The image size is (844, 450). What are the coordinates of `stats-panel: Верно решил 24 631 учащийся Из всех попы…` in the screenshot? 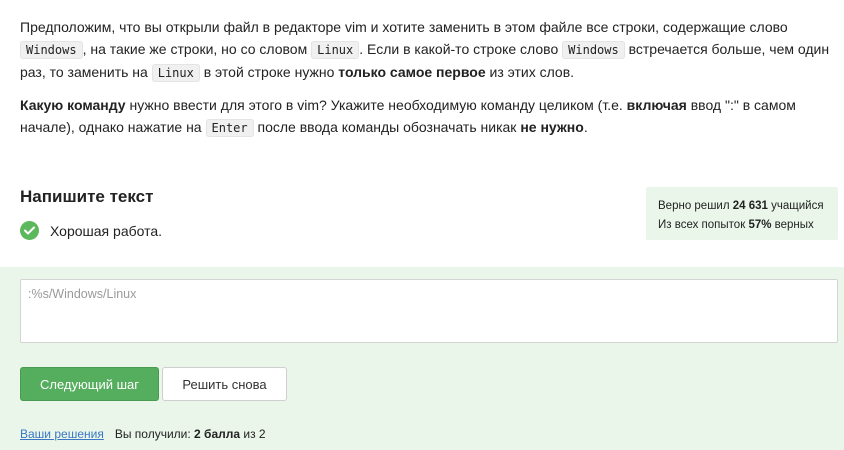 It's located at (742, 213).